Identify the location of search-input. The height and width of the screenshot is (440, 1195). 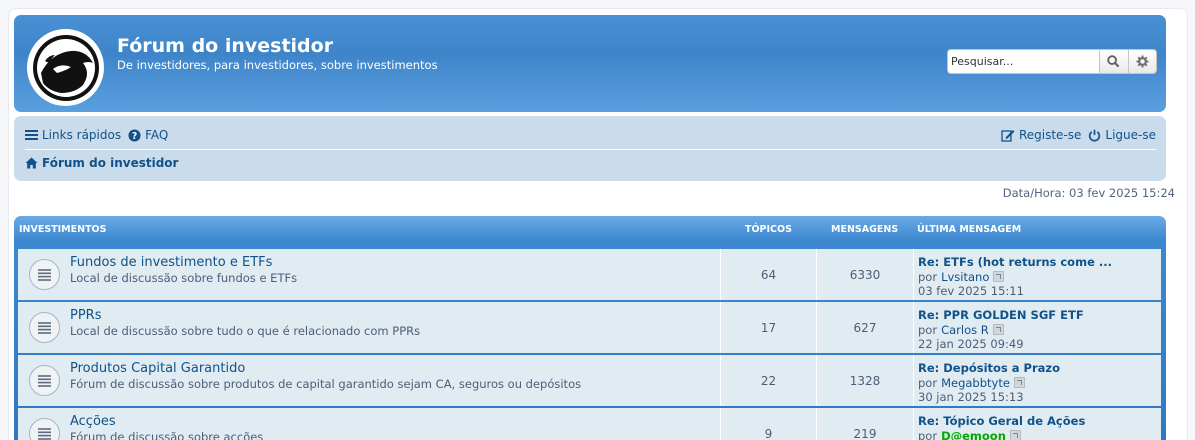
(1023, 61).